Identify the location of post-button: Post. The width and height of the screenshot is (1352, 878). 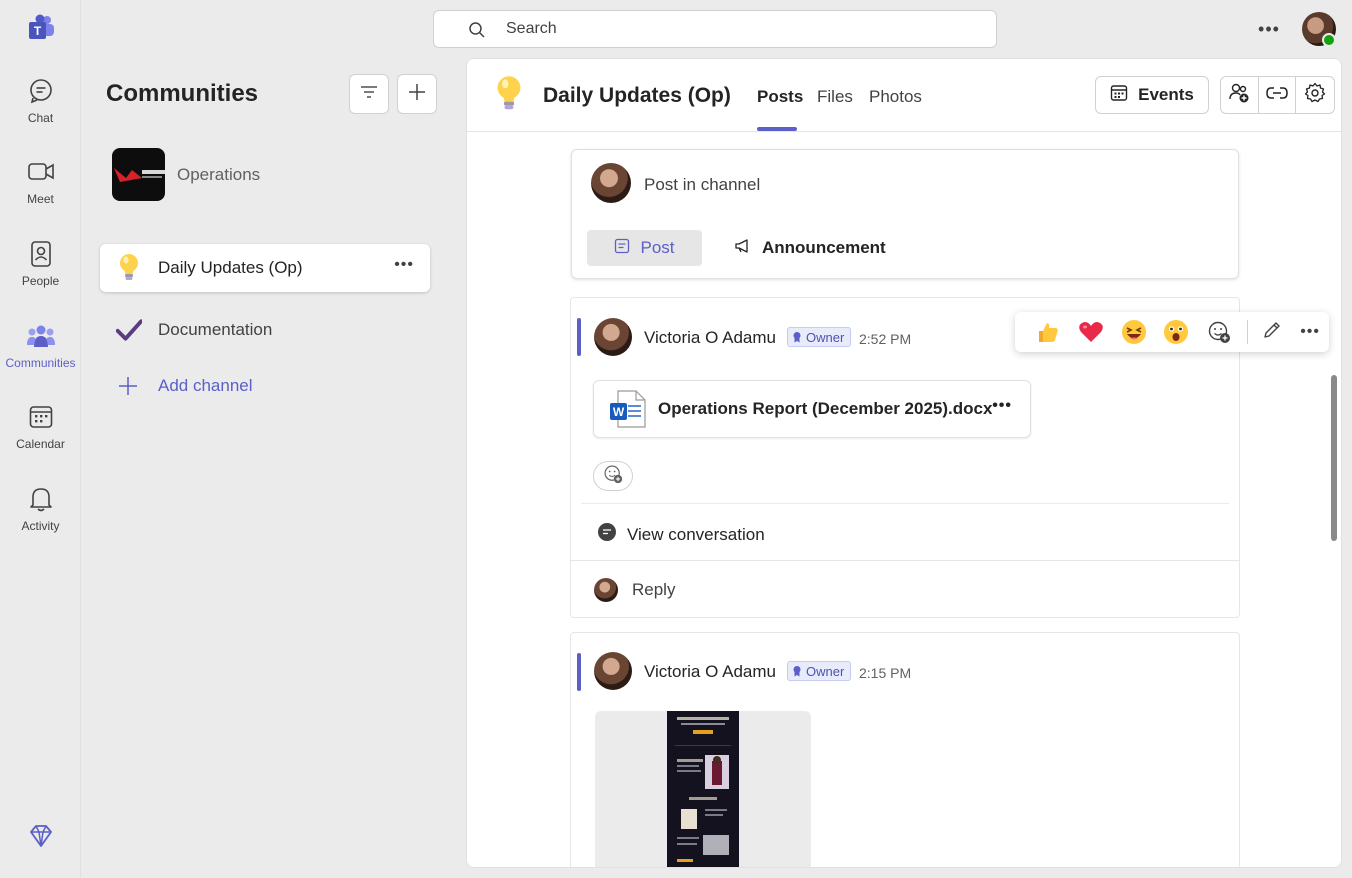
(644, 248).